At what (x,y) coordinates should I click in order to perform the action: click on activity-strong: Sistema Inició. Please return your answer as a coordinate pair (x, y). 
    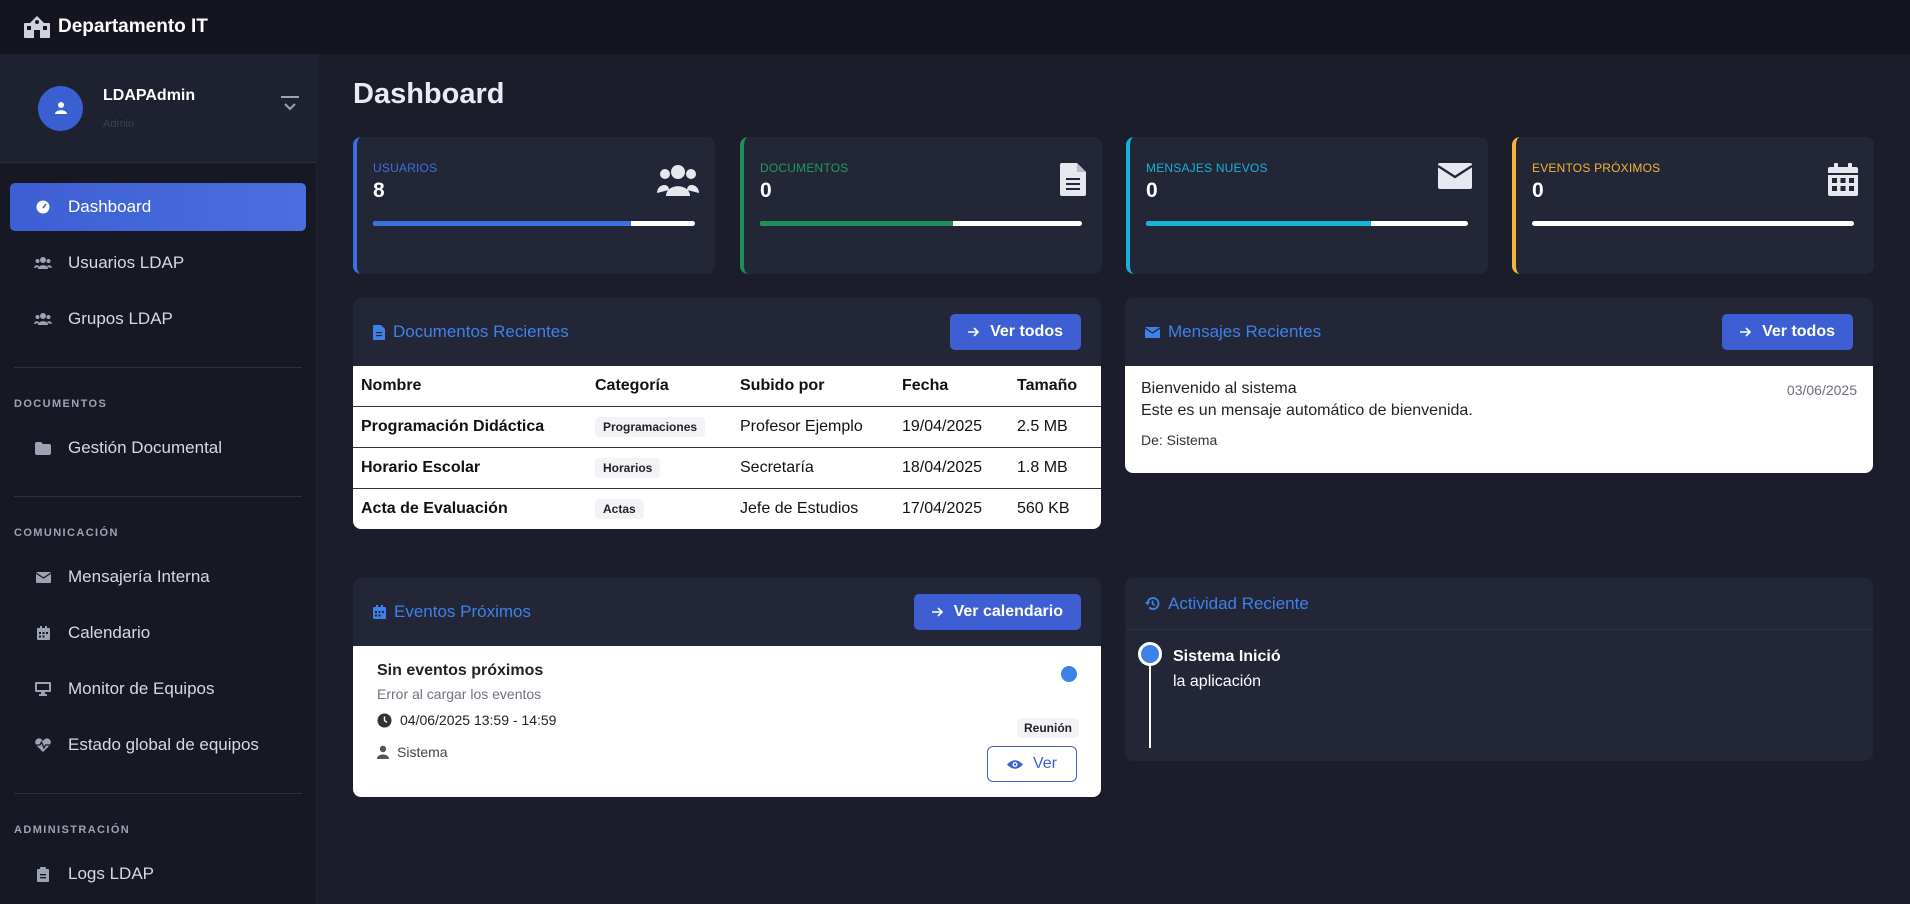
    Looking at the image, I should click on (1227, 656).